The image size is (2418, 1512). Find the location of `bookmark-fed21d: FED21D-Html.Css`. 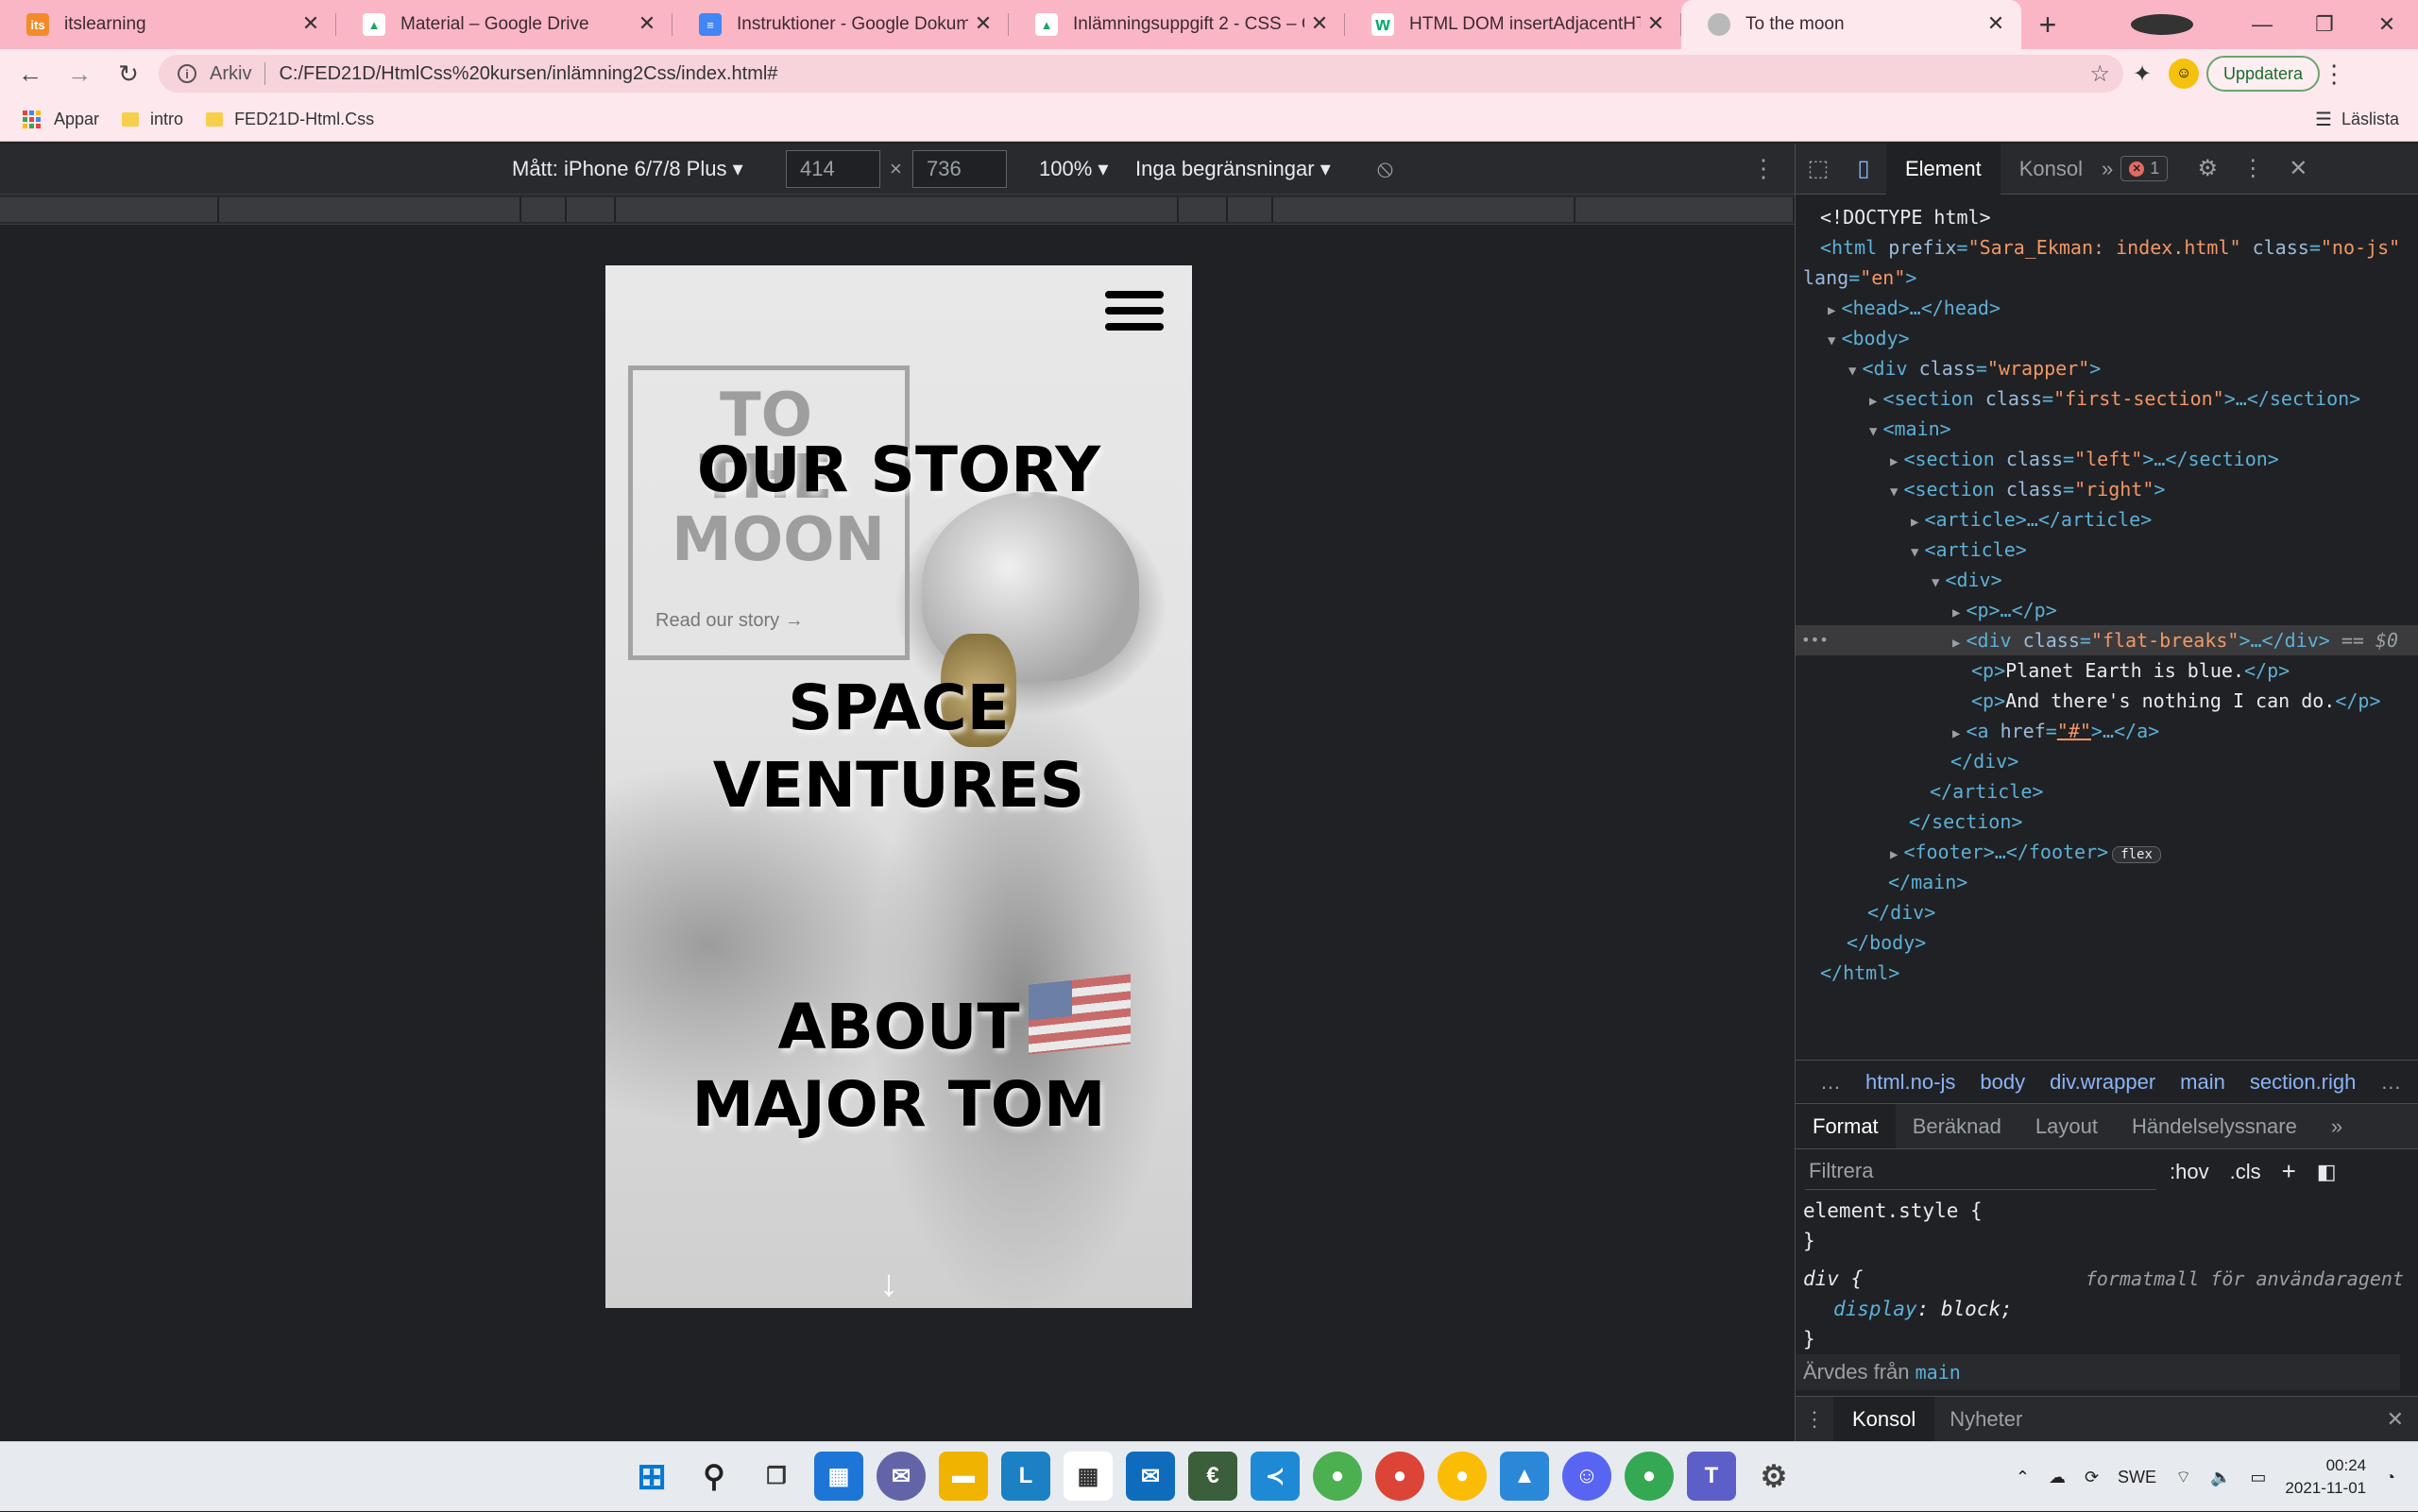

bookmark-fed21d: FED21D-Html.Css is located at coordinates (290, 120).